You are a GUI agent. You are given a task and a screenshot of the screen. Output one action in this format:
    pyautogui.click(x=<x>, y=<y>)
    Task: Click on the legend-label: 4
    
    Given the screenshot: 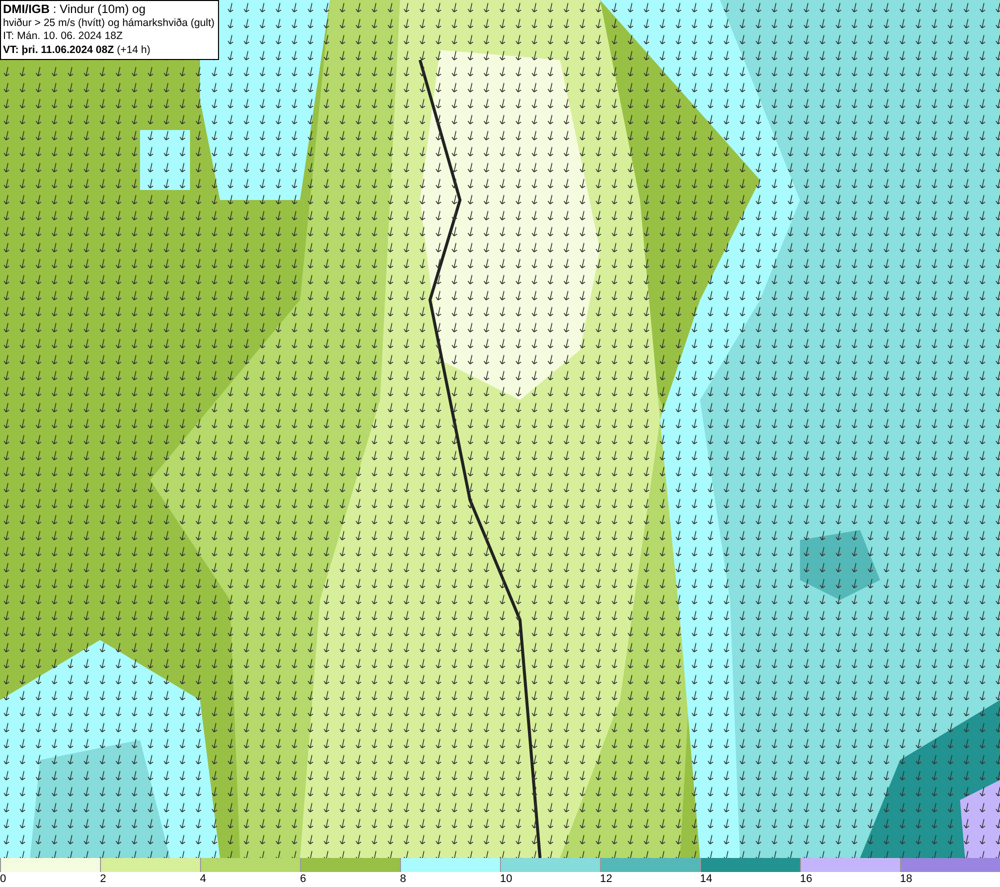 What is the action you would take?
    pyautogui.click(x=203, y=879)
    